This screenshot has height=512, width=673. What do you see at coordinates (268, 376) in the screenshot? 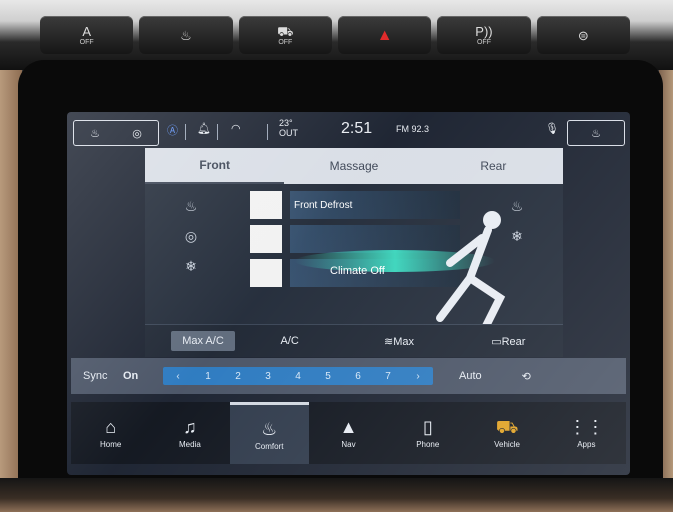
I see `fan-speed-3: 3` at bounding box center [268, 376].